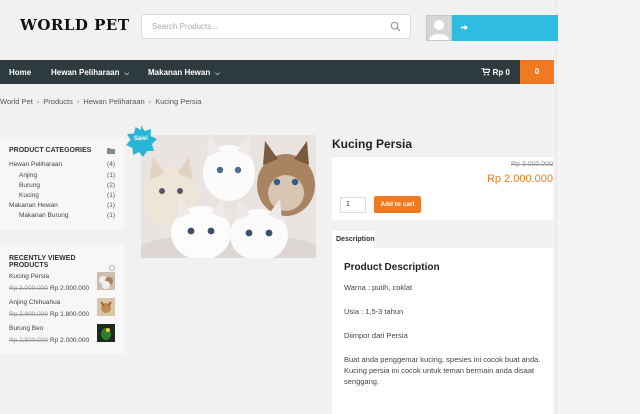 This screenshot has width=640, height=414. What do you see at coordinates (111, 151) in the screenshot?
I see `folder-icon` at bounding box center [111, 151].